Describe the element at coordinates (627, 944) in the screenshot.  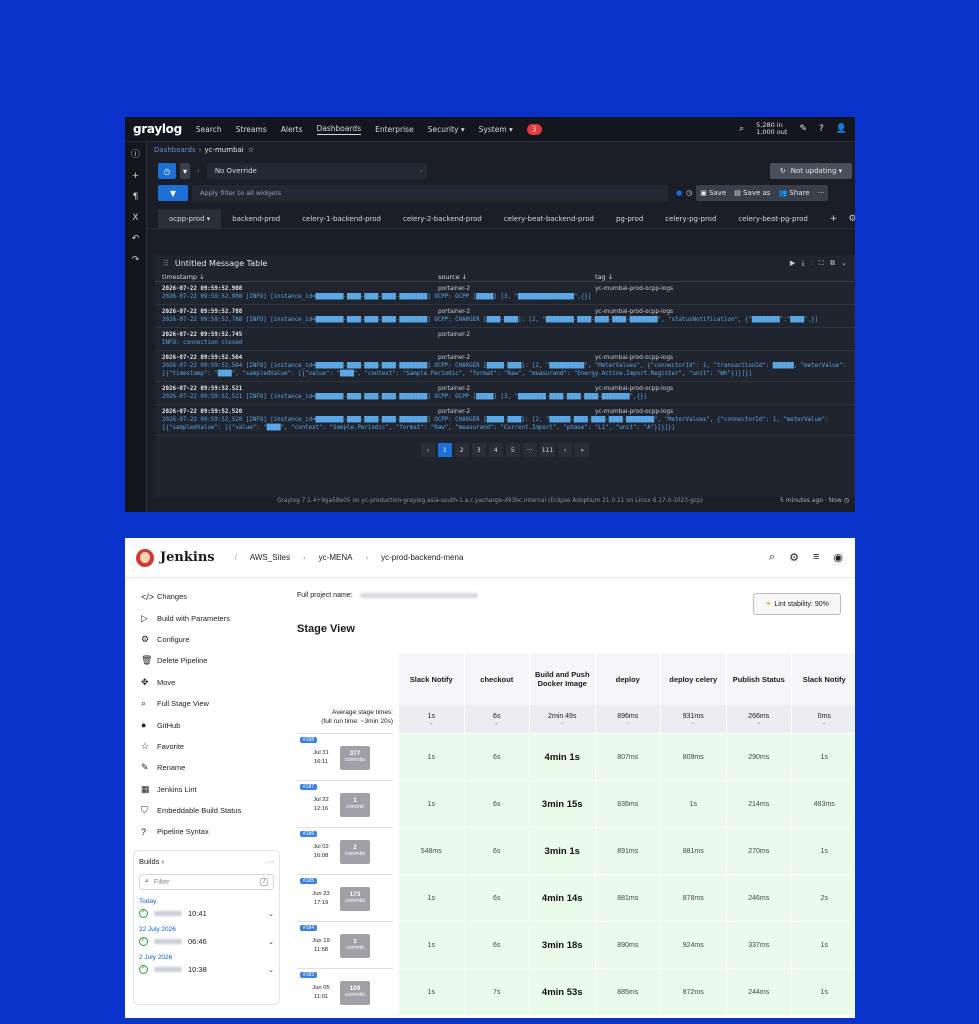
I see `stage-cell: 890ms` at that location.